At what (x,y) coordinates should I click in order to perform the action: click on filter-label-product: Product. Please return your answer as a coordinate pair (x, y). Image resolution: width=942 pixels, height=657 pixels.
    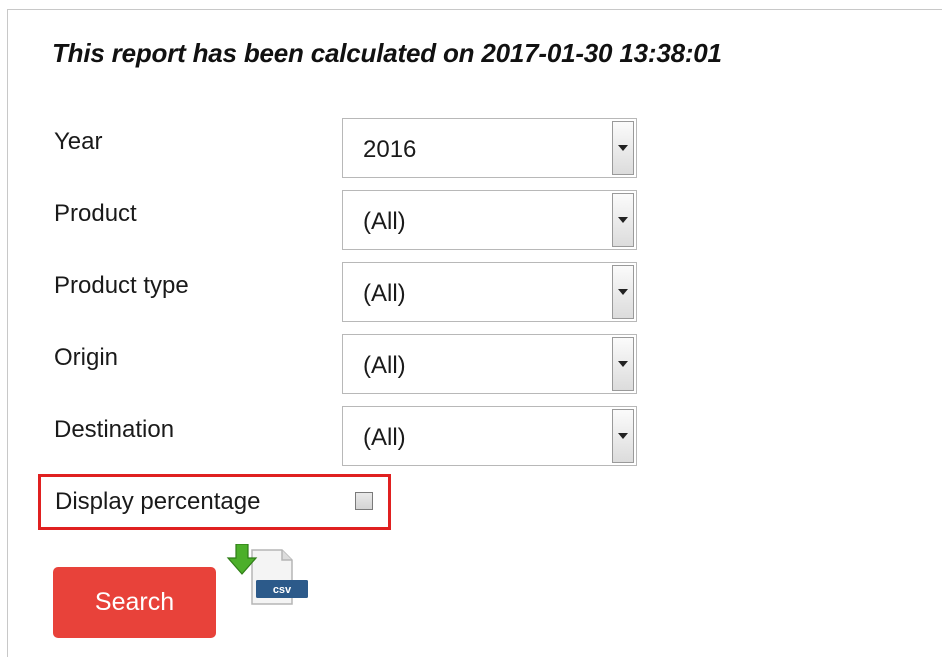
    Looking at the image, I should click on (95, 213).